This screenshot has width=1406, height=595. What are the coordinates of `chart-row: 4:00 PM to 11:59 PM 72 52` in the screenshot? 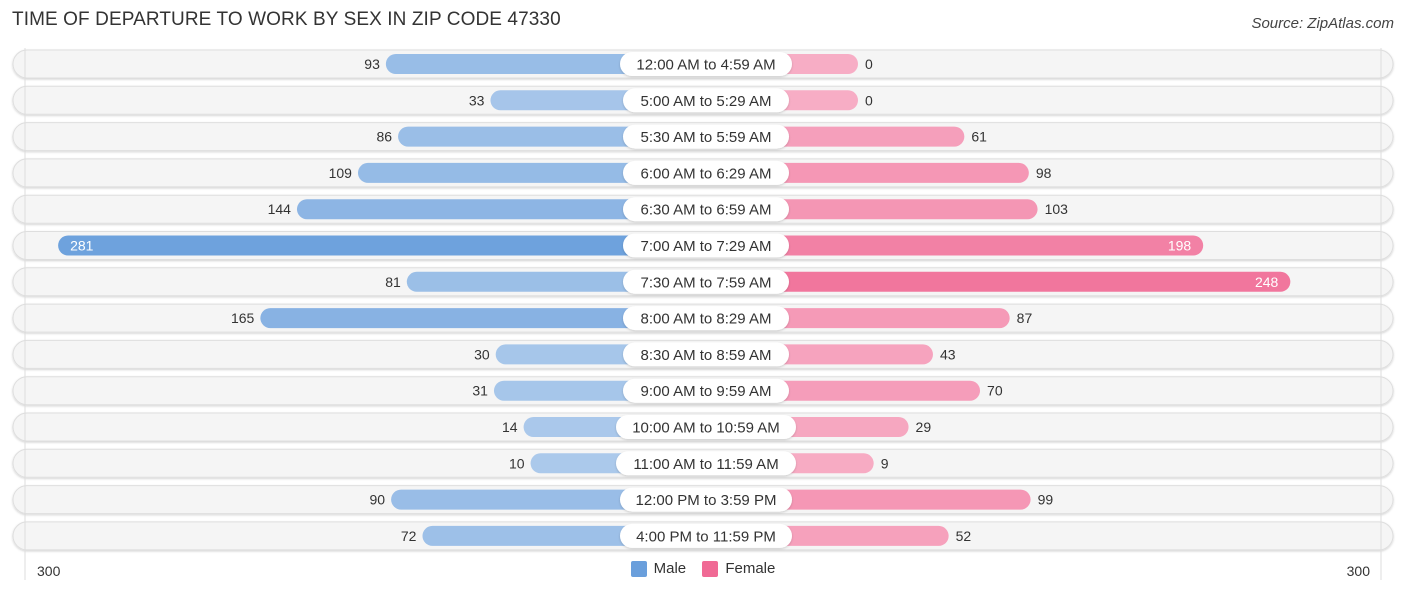 It's located at (703, 536).